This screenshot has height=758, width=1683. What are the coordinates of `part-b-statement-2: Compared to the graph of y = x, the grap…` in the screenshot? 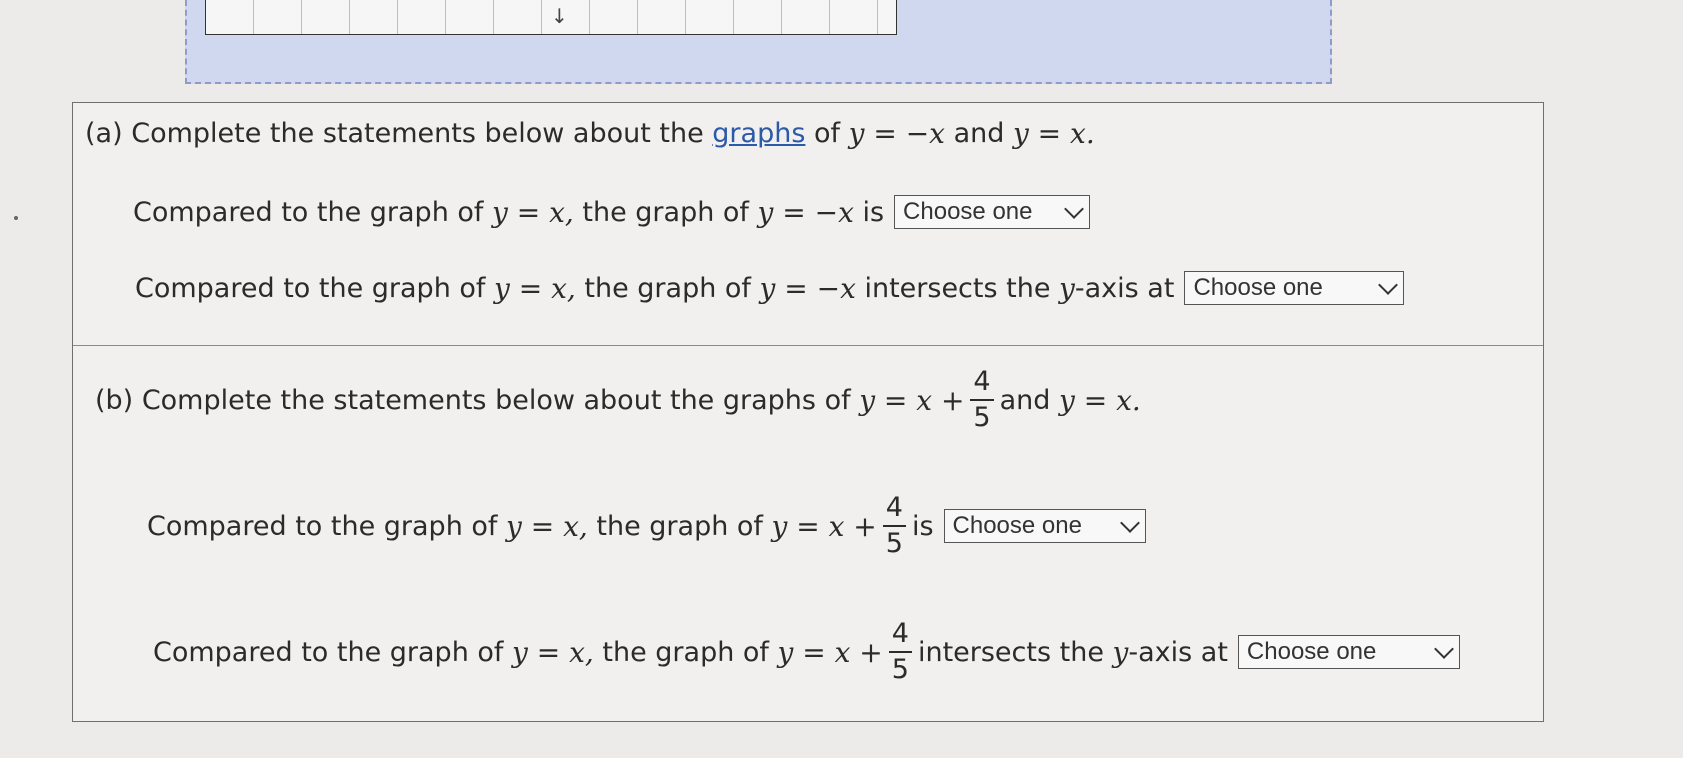 It's located at (806, 652).